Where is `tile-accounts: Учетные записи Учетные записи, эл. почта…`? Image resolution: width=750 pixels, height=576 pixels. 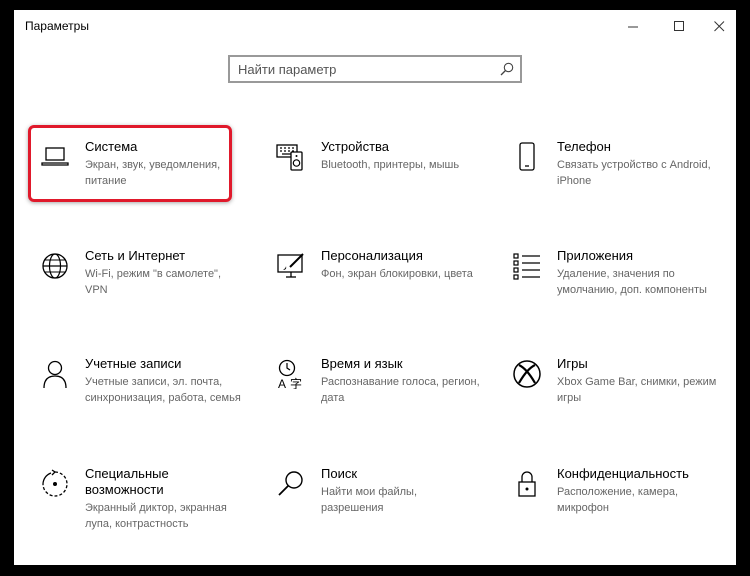
tile-accounts: Учетные записи Учетные записи, эл. почта… is located at coordinates (135, 395).